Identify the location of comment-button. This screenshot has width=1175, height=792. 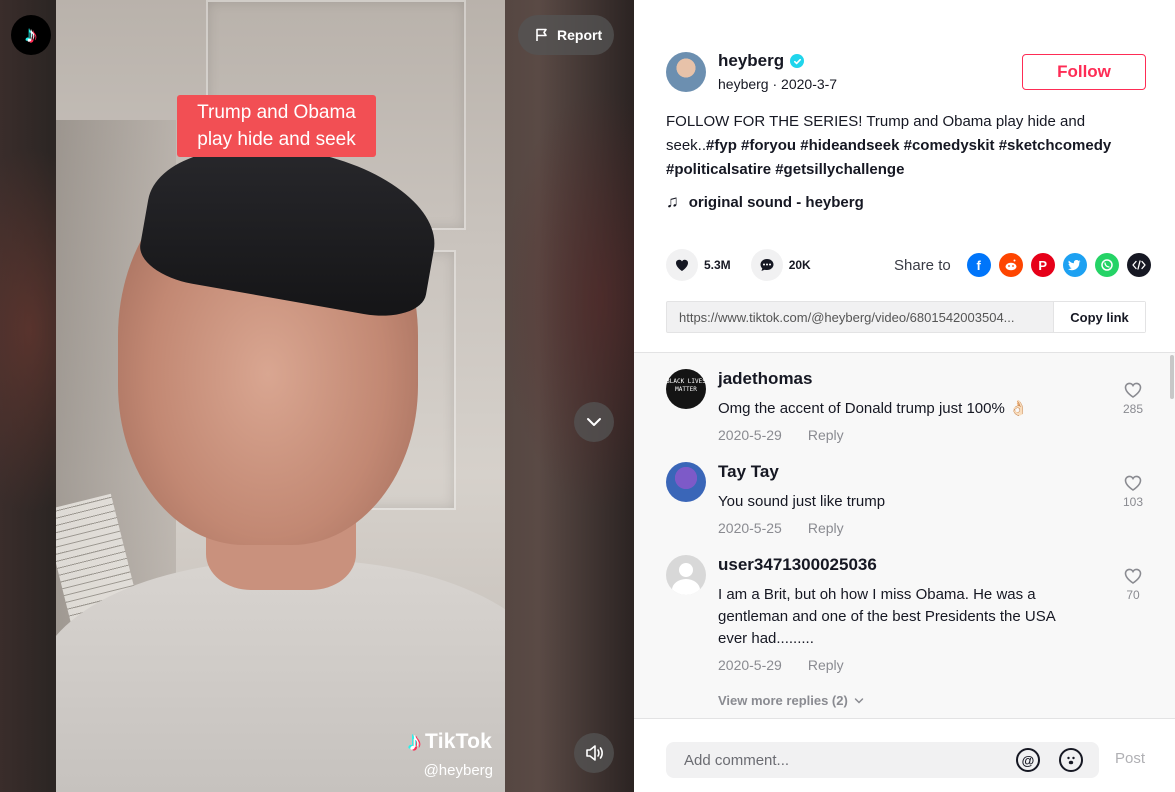
(766, 265).